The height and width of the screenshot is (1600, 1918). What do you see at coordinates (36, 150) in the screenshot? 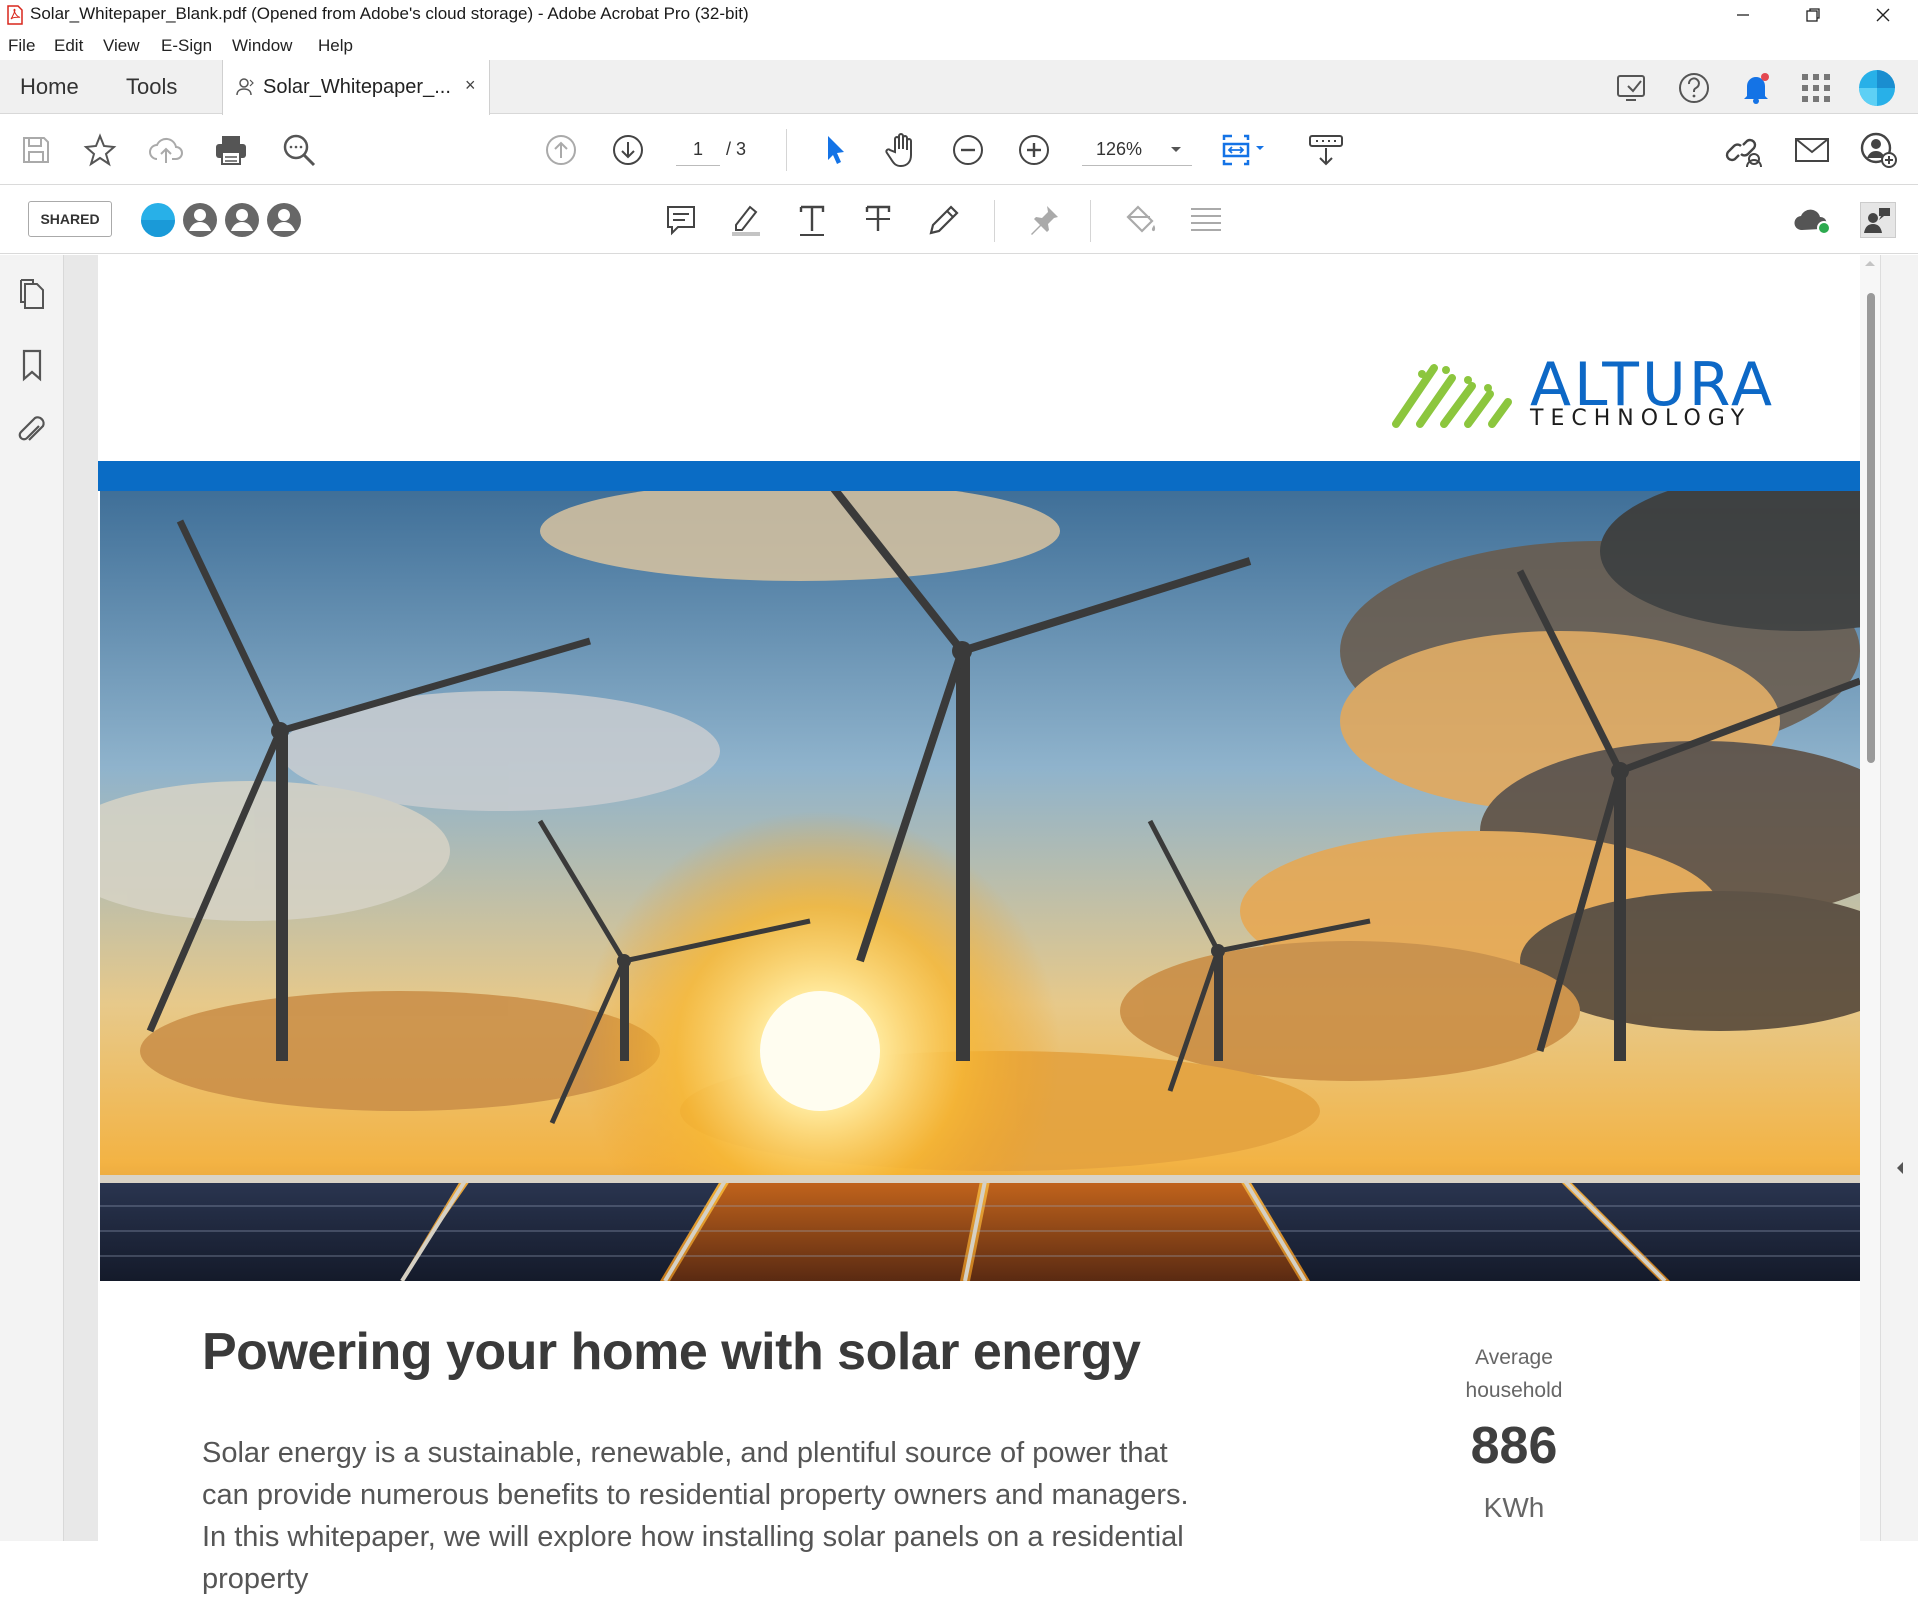
I see `save-icon` at bounding box center [36, 150].